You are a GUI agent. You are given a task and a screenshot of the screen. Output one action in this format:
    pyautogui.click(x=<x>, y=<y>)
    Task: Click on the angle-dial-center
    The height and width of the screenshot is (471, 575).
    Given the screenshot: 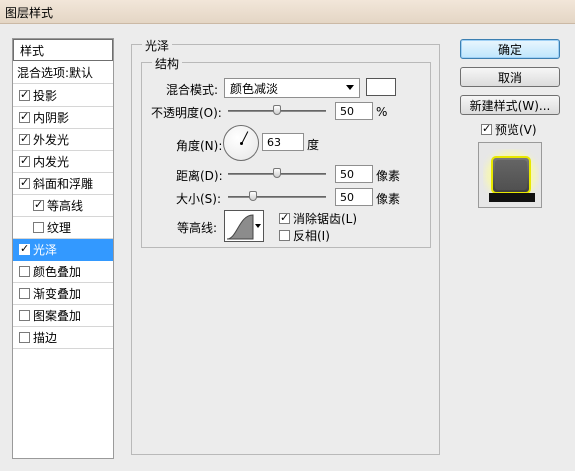 What is the action you would take?
    pyautogui.click(x=241, y=143)
    